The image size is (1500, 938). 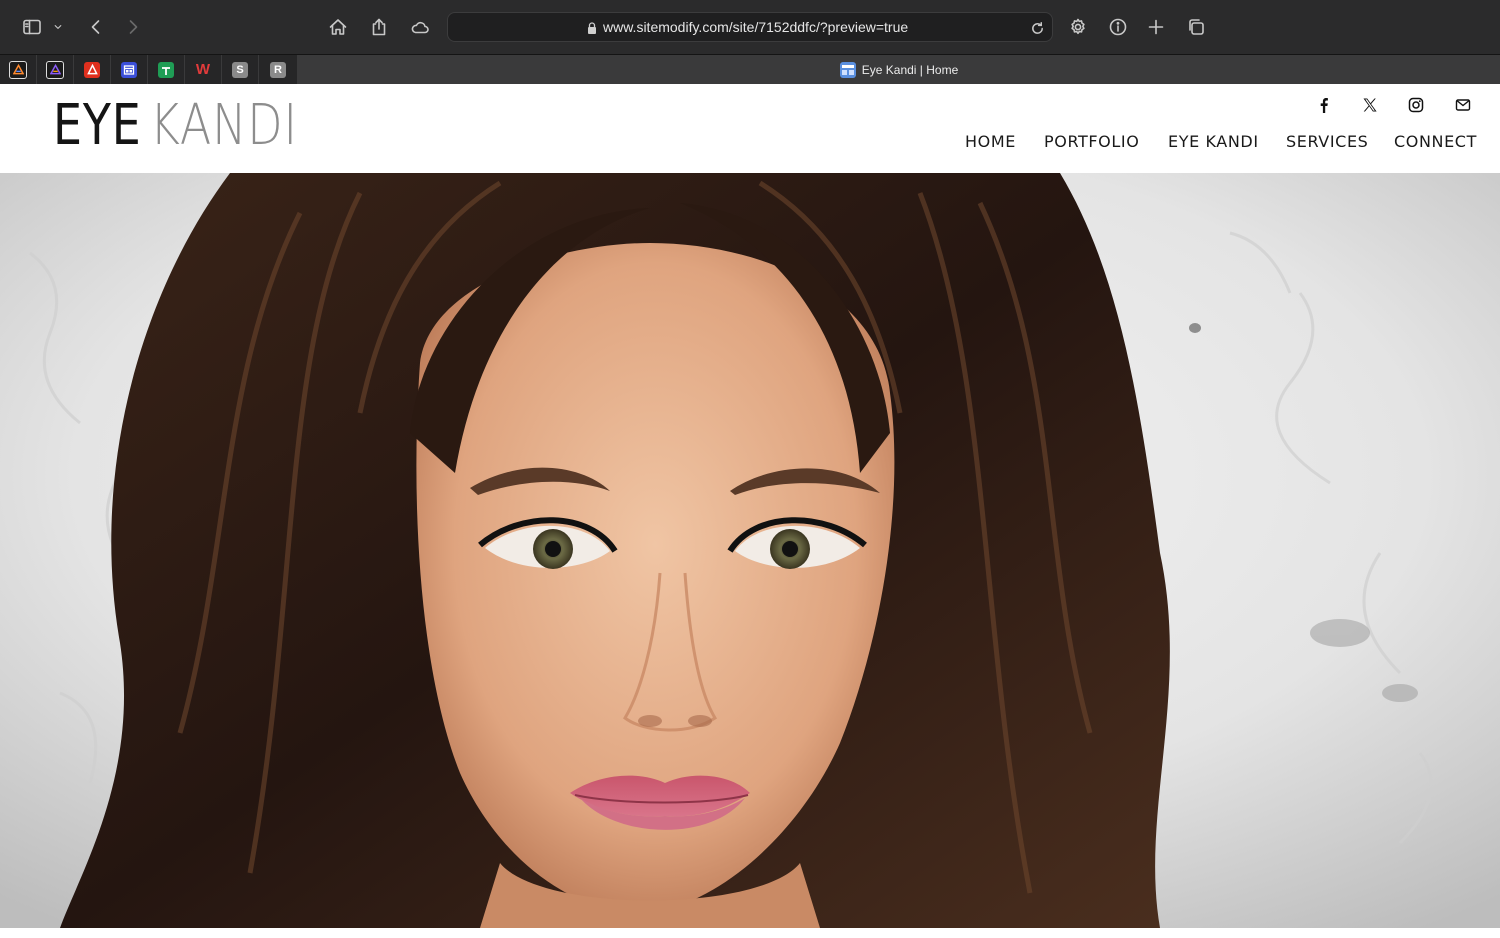 What do you see at coordinates (1037, 28) in the screenshot?
I see `reload-icon` at bounding box center [1037, 28].